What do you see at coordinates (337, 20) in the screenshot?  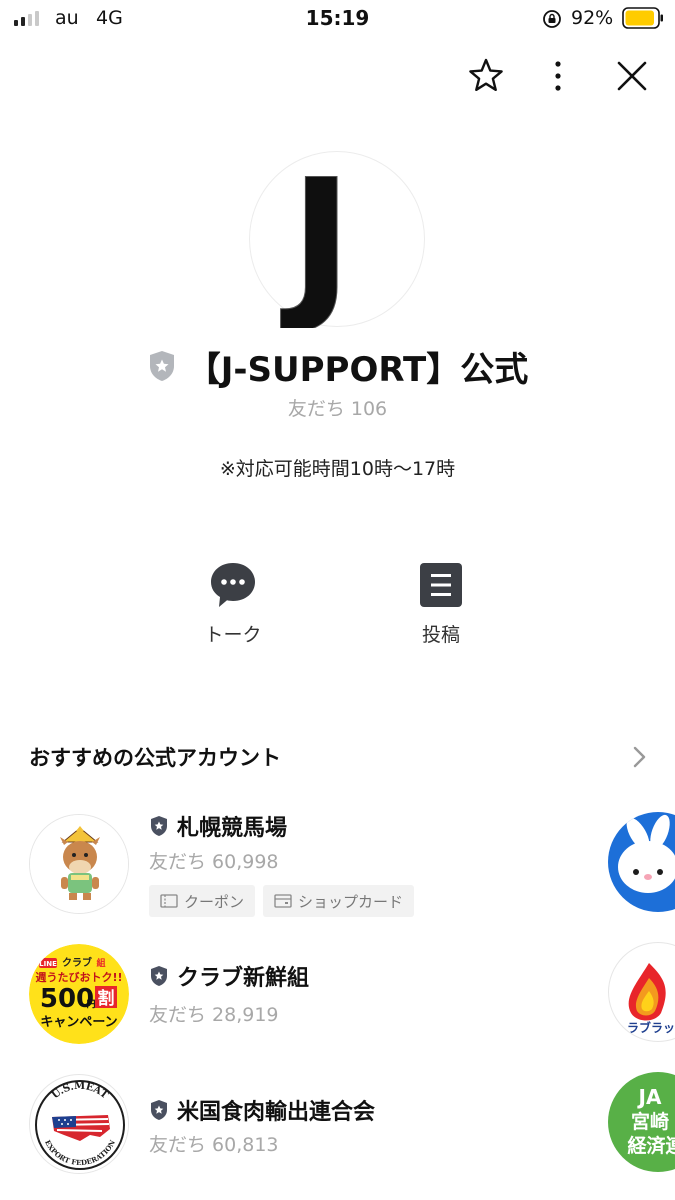 I see `status-bar: au 4G 15:19 92%` at bounding box center [337, 20].